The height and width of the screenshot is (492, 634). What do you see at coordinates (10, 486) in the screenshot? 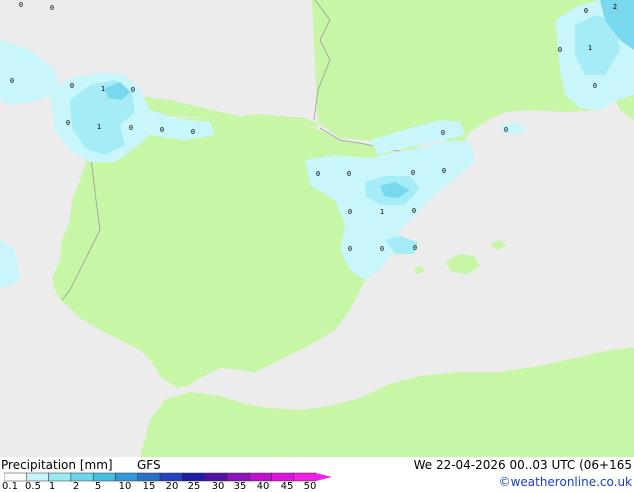
I see `scale-tick-label: 0.1` at bounding box center [10, 486].